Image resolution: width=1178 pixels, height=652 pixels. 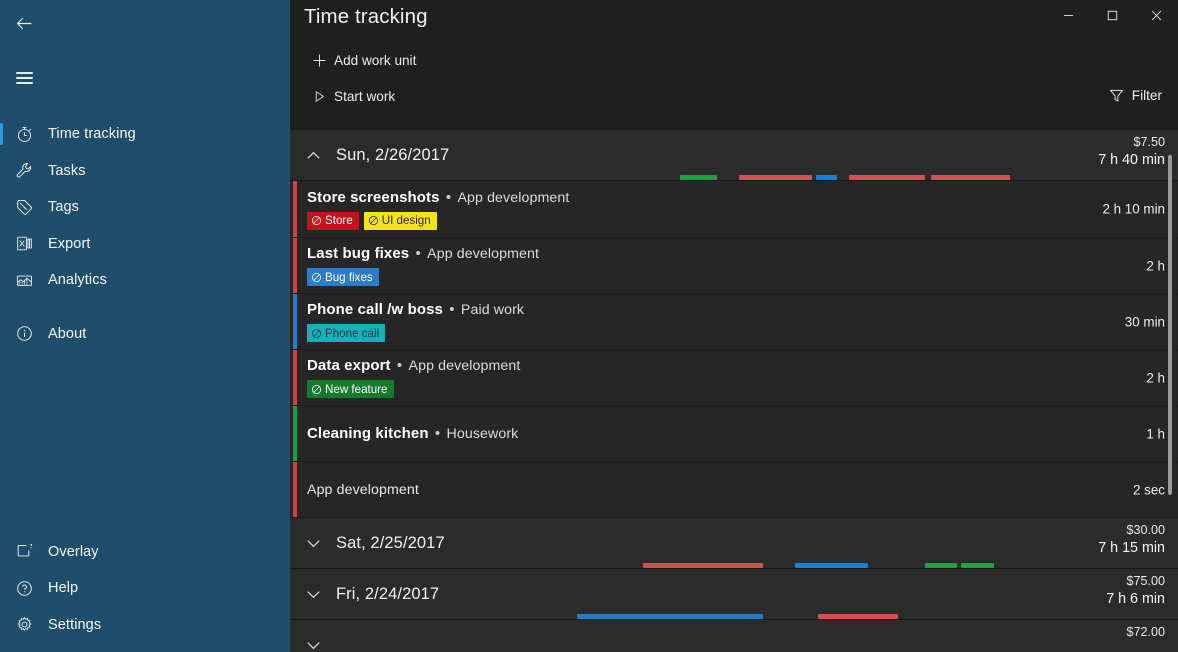 I want to click on sidebar-item-export: Export, so click(x=145, y=244).